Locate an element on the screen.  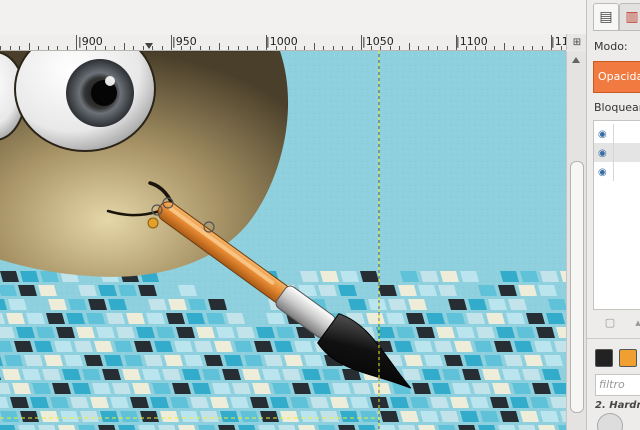
scrollbar-thumb is located at coordinates (577, 287).